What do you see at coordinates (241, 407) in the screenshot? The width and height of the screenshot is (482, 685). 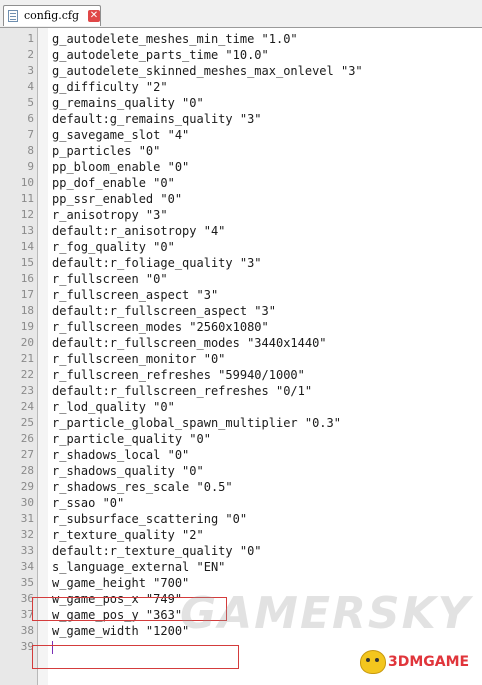 I see `code-line: 24 r_lod_quality "0"` at bounding box center [241, 407].